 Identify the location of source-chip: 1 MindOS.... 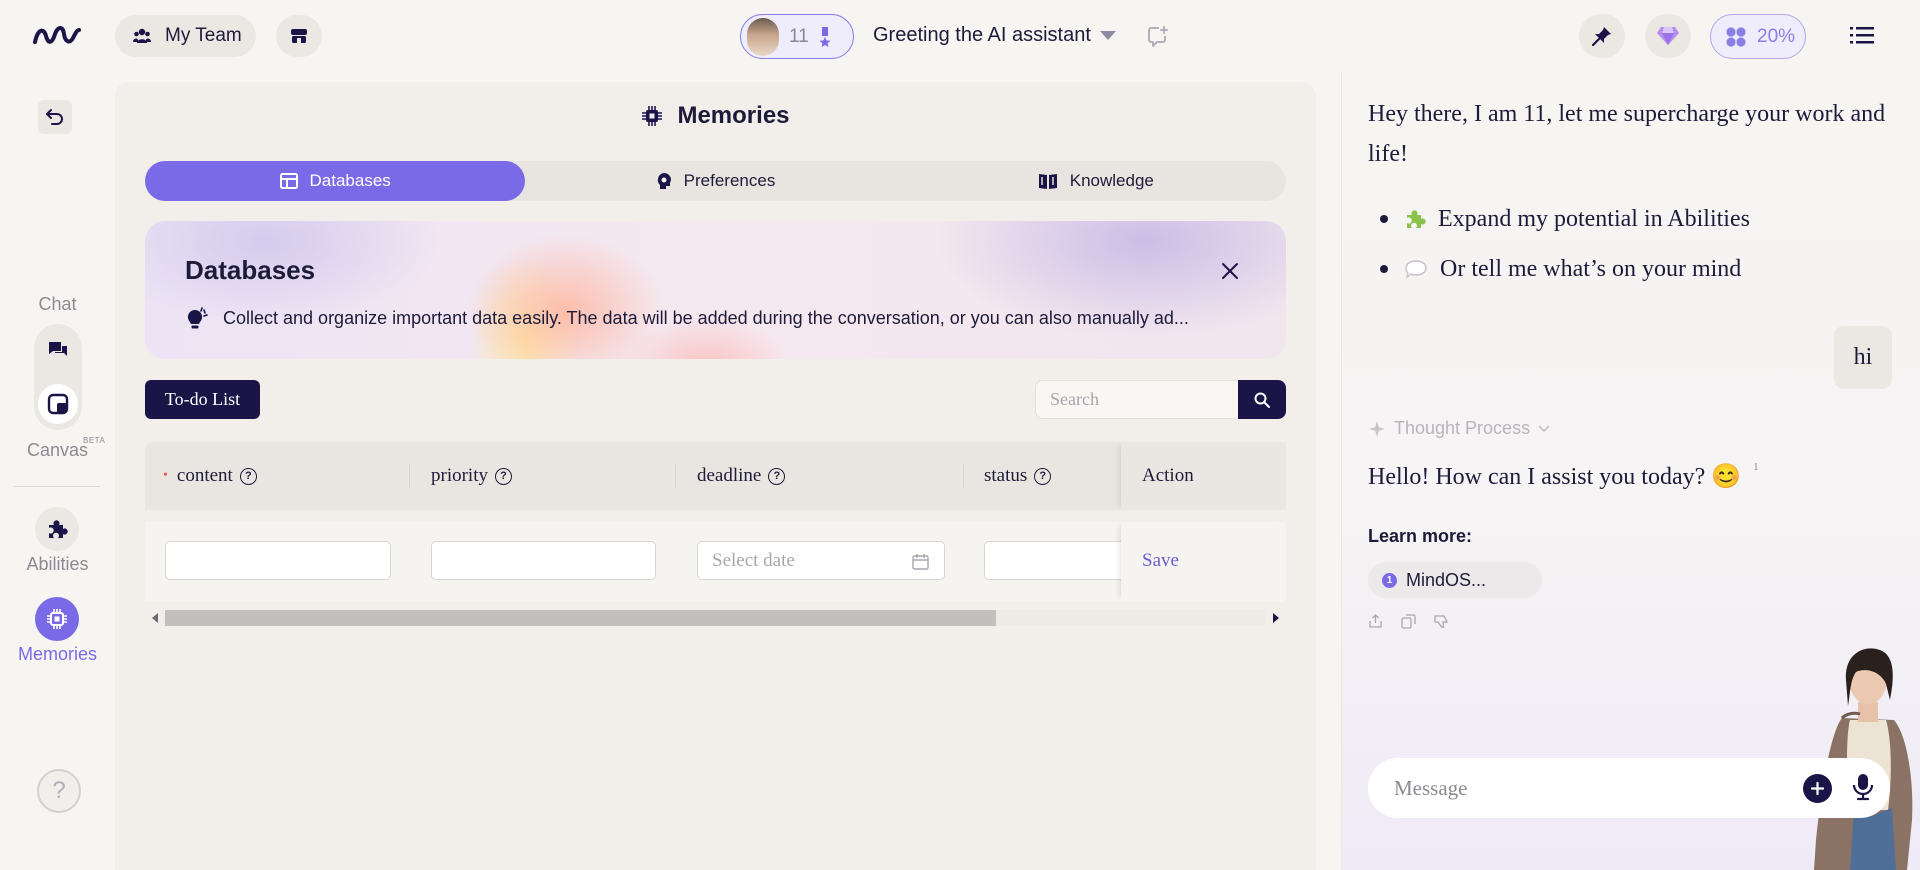
(1455, 580).